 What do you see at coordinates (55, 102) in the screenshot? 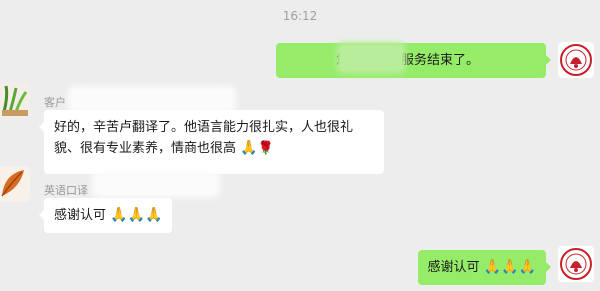
I see `sender-name: 客户` at bounding box center [55, 102].